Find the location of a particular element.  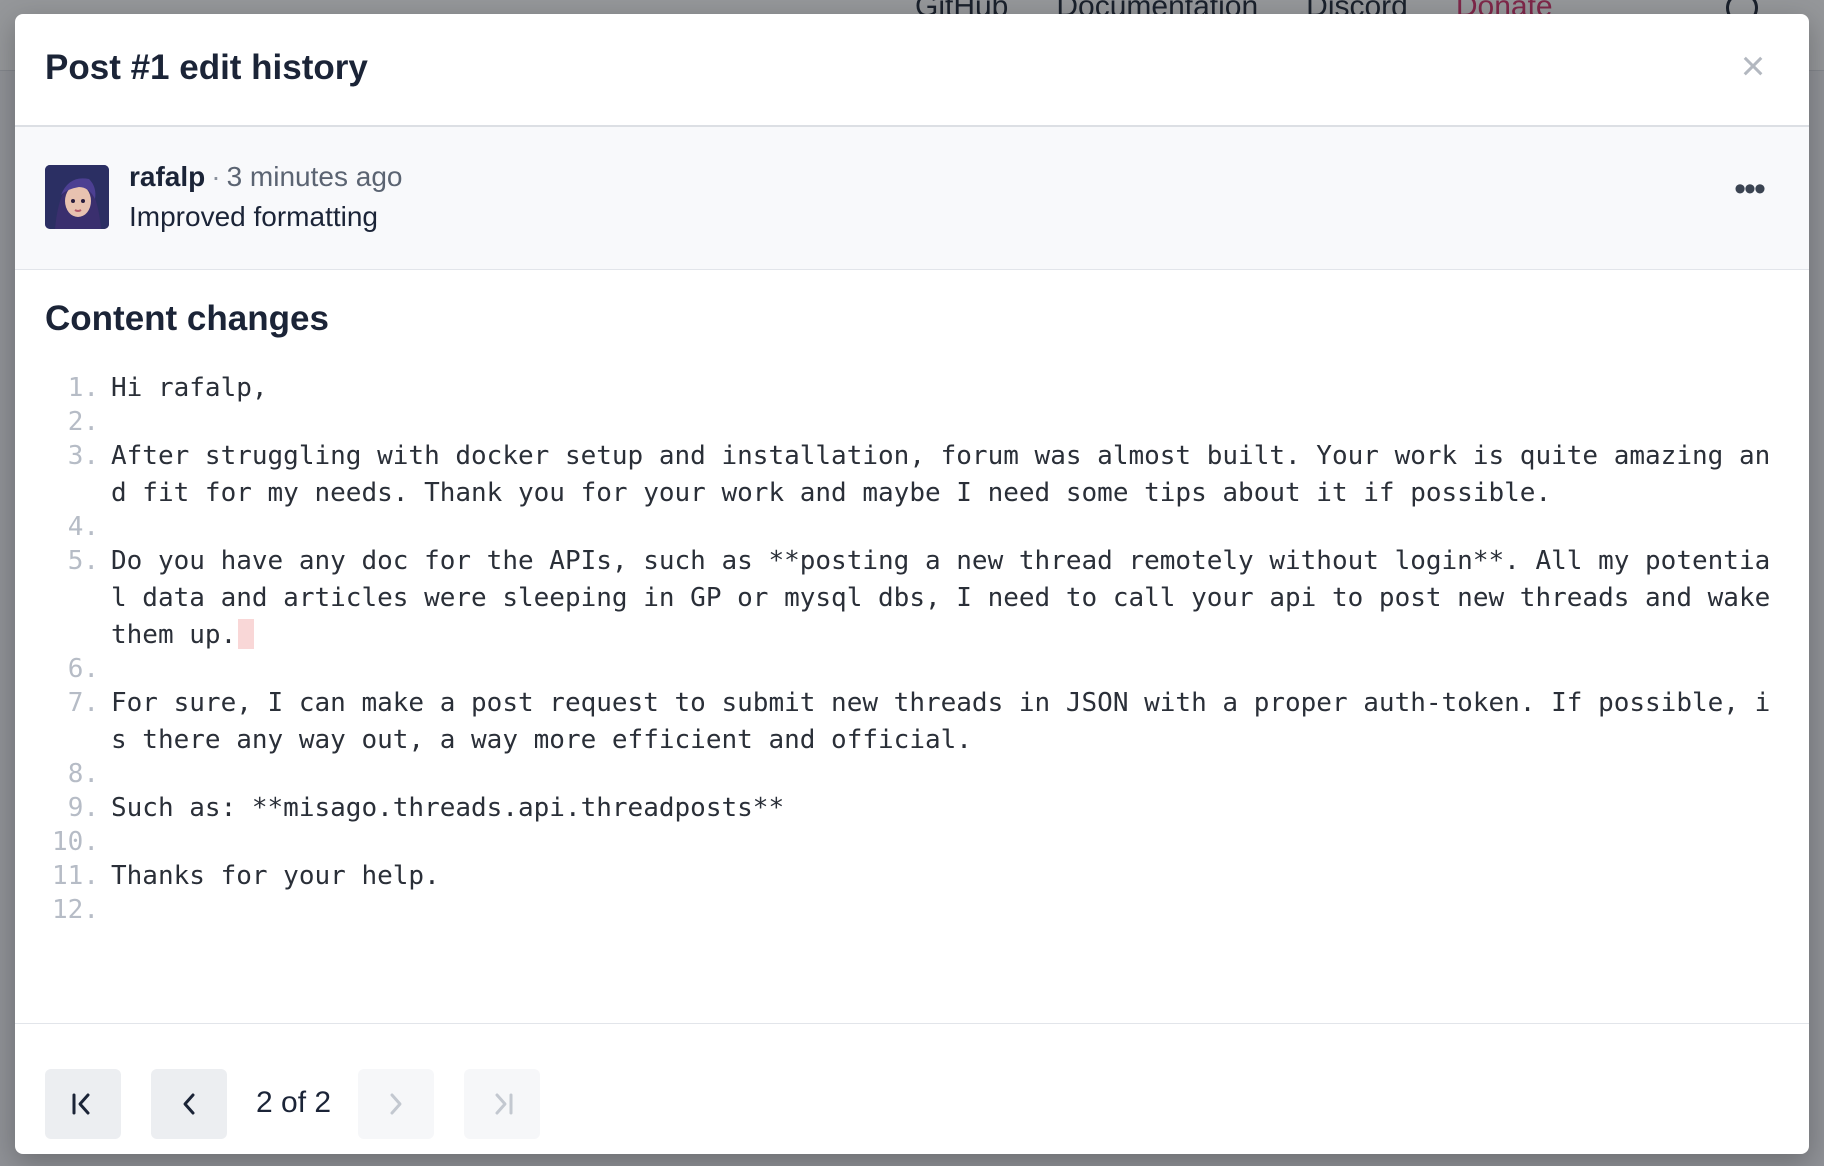

diff-line: 6. is located at coordinates (913, 669).